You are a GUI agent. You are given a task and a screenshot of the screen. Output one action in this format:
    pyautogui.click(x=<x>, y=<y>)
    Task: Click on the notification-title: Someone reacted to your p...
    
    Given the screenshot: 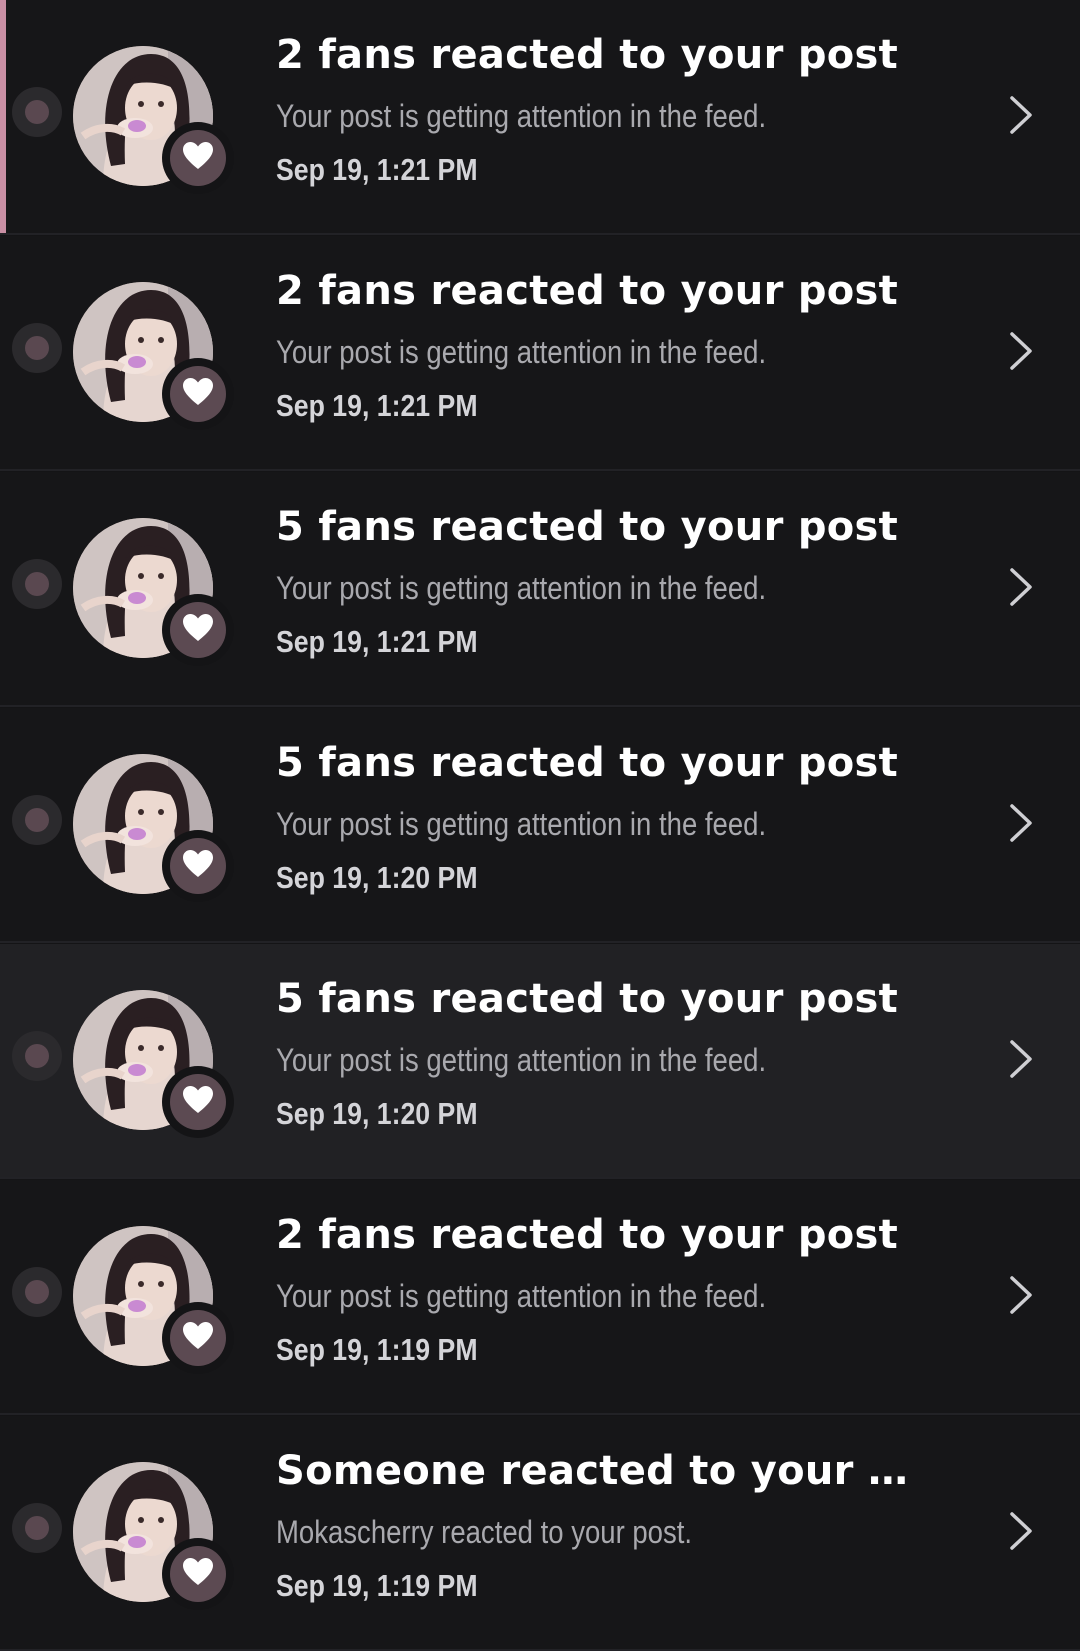 What is the action you would take?
    pyautogui.click(x=601, y=1471)
    